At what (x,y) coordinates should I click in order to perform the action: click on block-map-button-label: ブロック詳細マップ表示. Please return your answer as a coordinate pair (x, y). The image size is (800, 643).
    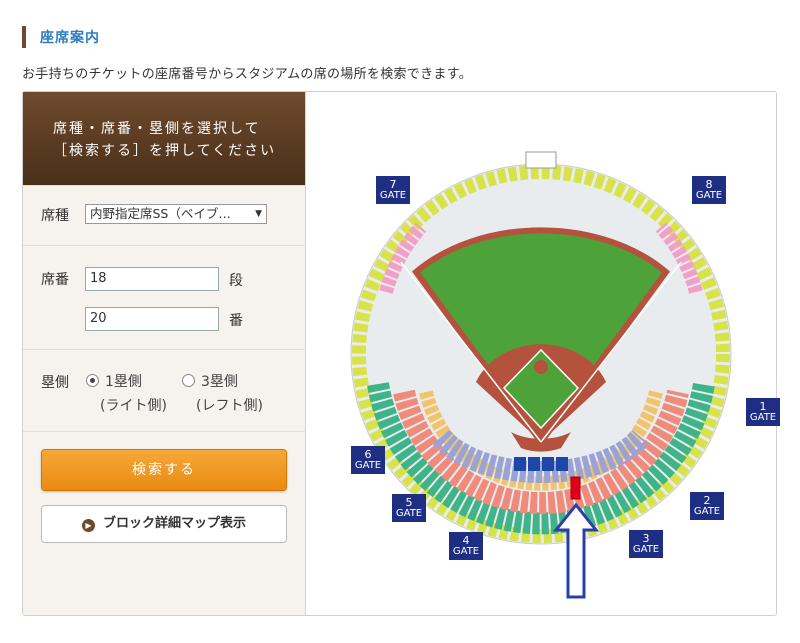
    Looking at the image, I should click on (174, 523).